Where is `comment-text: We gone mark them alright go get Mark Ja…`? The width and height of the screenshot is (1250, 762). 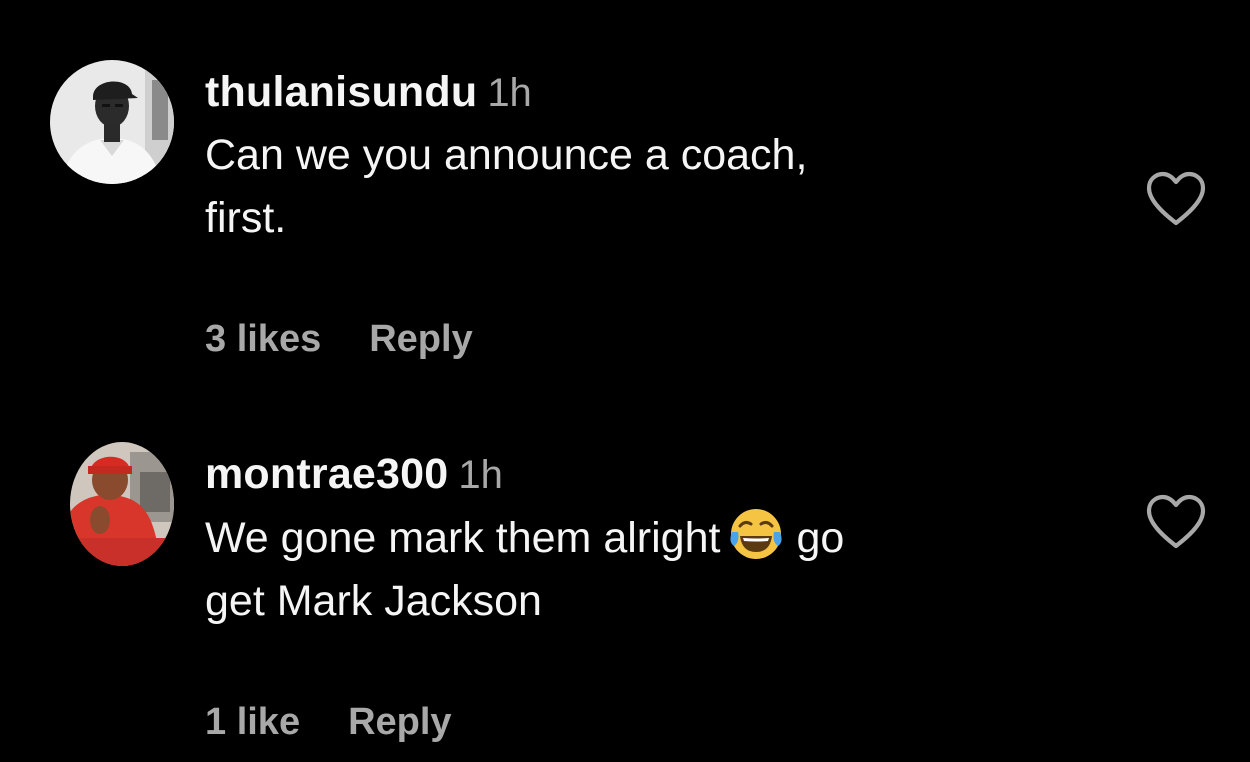 comment-text: We gone mark them alright go get Mark Ja… is located at coordinates (655, 569).